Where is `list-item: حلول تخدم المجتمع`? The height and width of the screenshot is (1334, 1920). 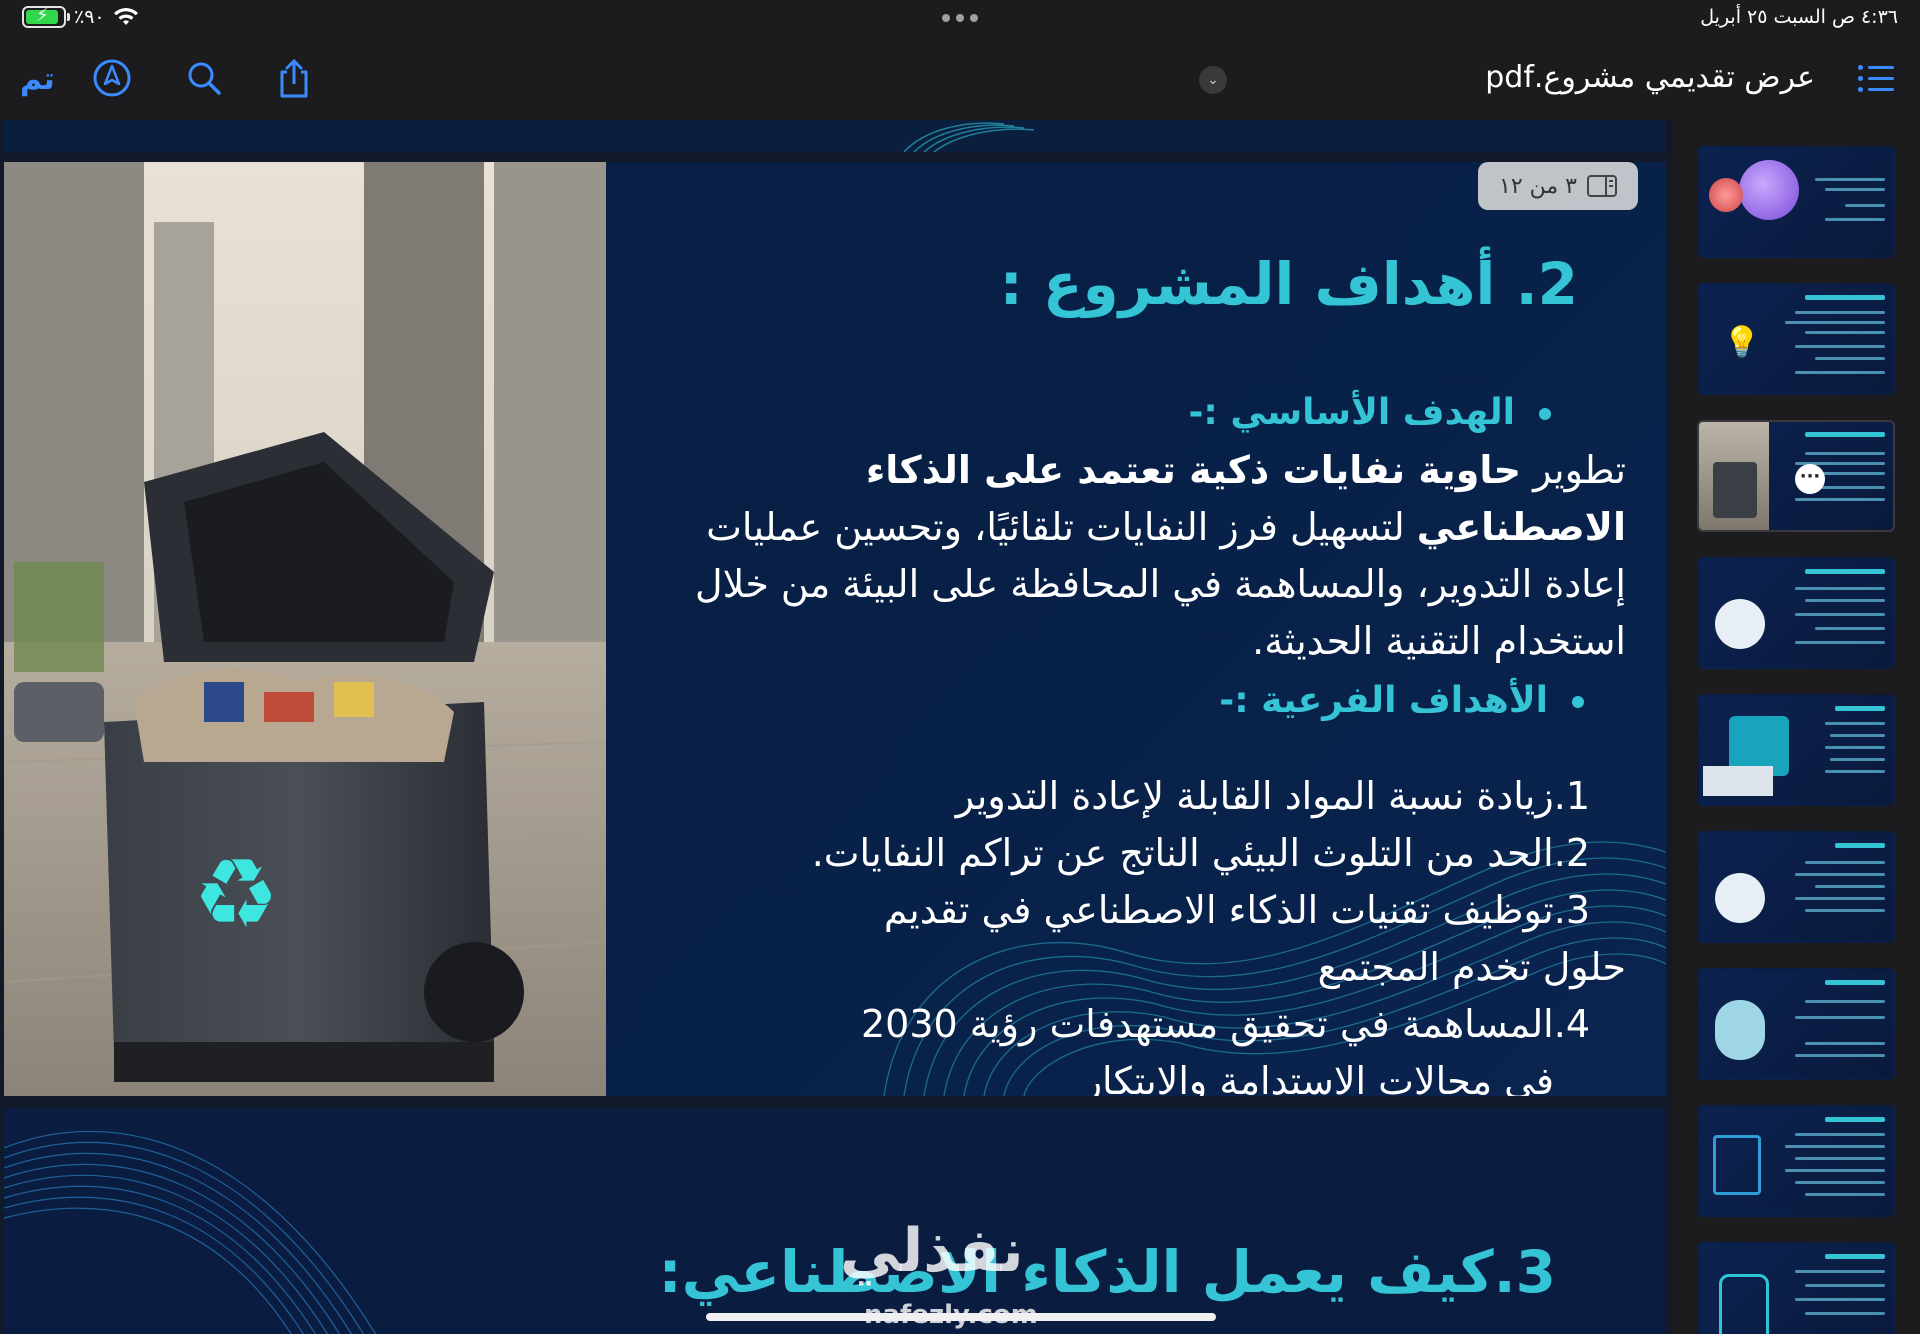
list-item: حلول تخدم المجتمع is located at coordinates (1471, 967).